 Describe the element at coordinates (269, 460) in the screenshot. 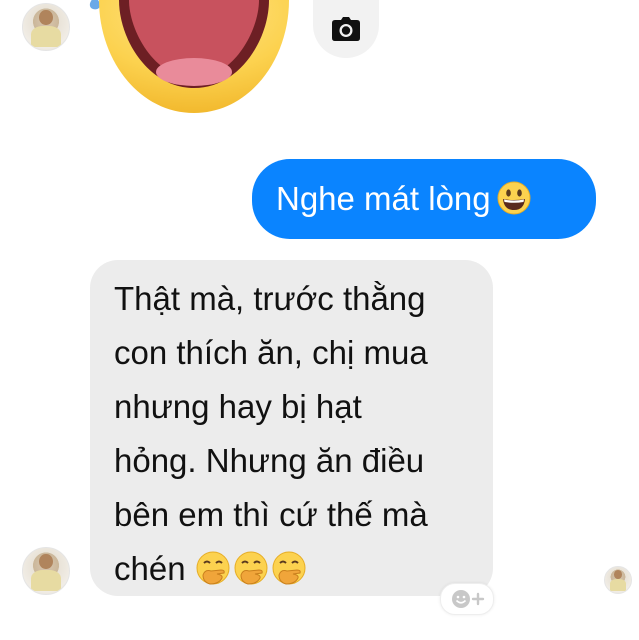

I see `message-line: hỏng. Nhưng ăn điều` at that location.